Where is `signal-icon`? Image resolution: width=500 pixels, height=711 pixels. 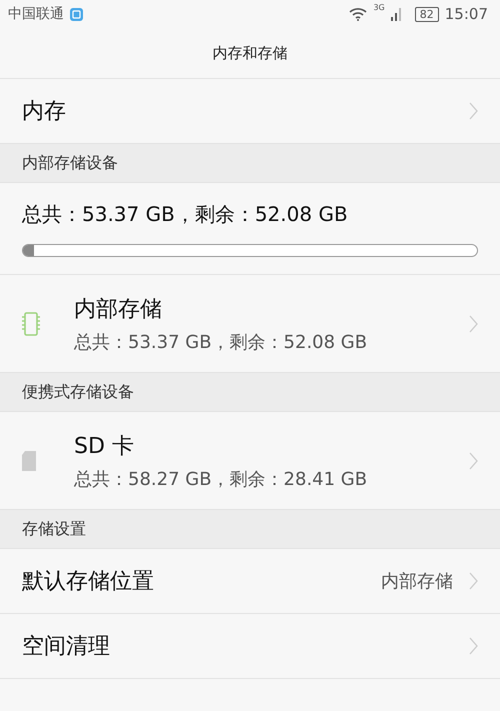 signal-icon is located at coordinates (396, 14).